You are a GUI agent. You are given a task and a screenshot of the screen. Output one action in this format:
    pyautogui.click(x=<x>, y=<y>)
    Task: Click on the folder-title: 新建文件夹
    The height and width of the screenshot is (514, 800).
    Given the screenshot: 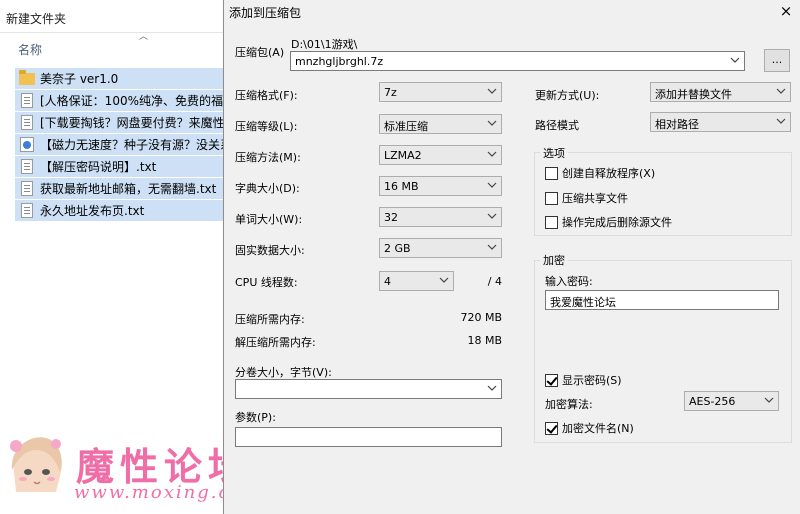 What is the action you would take?
    pyautogui.click(x=36, y=19)
    